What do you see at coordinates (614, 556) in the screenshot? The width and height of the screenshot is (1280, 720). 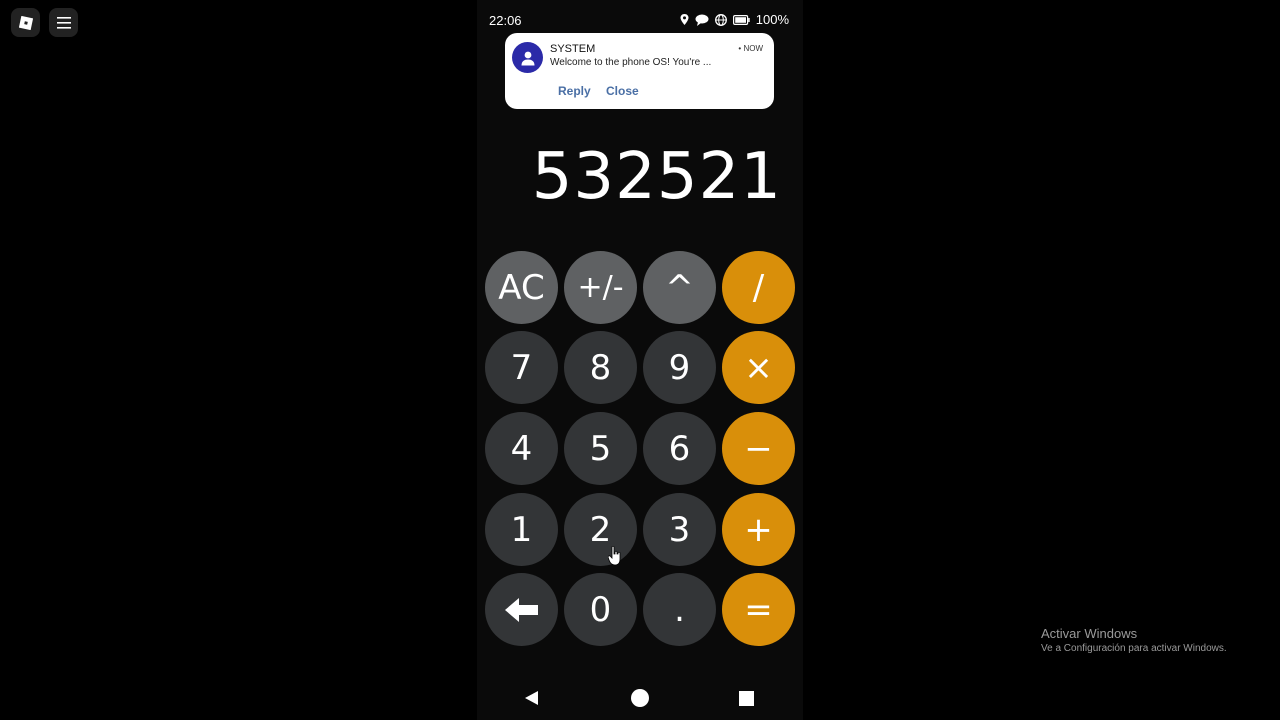 I see `hand-cursor-icon` at bounding box center [614, 556].